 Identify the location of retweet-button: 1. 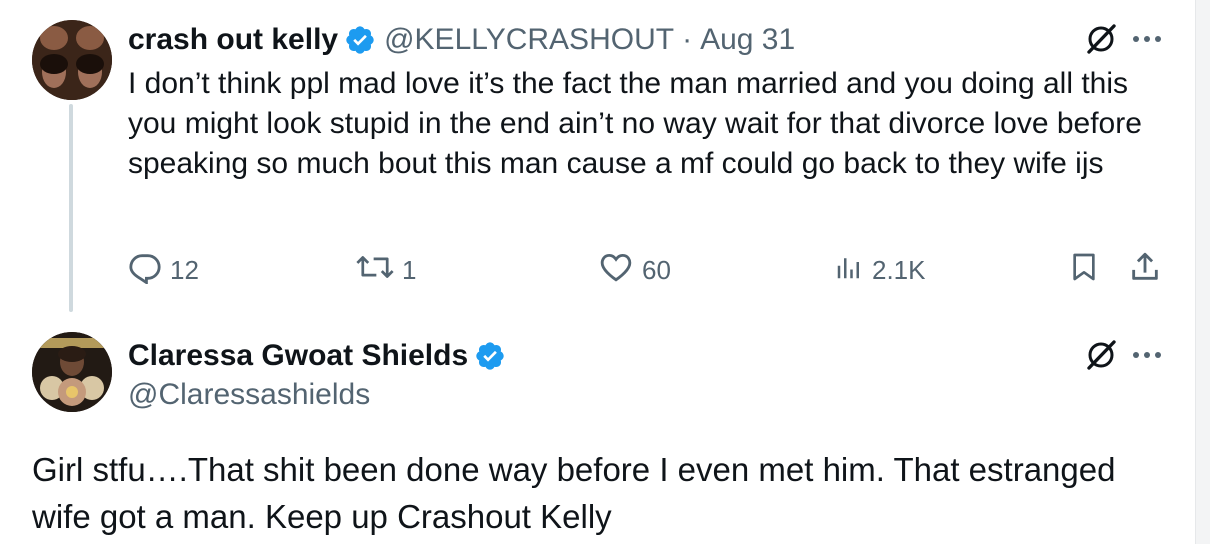
(386, 270).